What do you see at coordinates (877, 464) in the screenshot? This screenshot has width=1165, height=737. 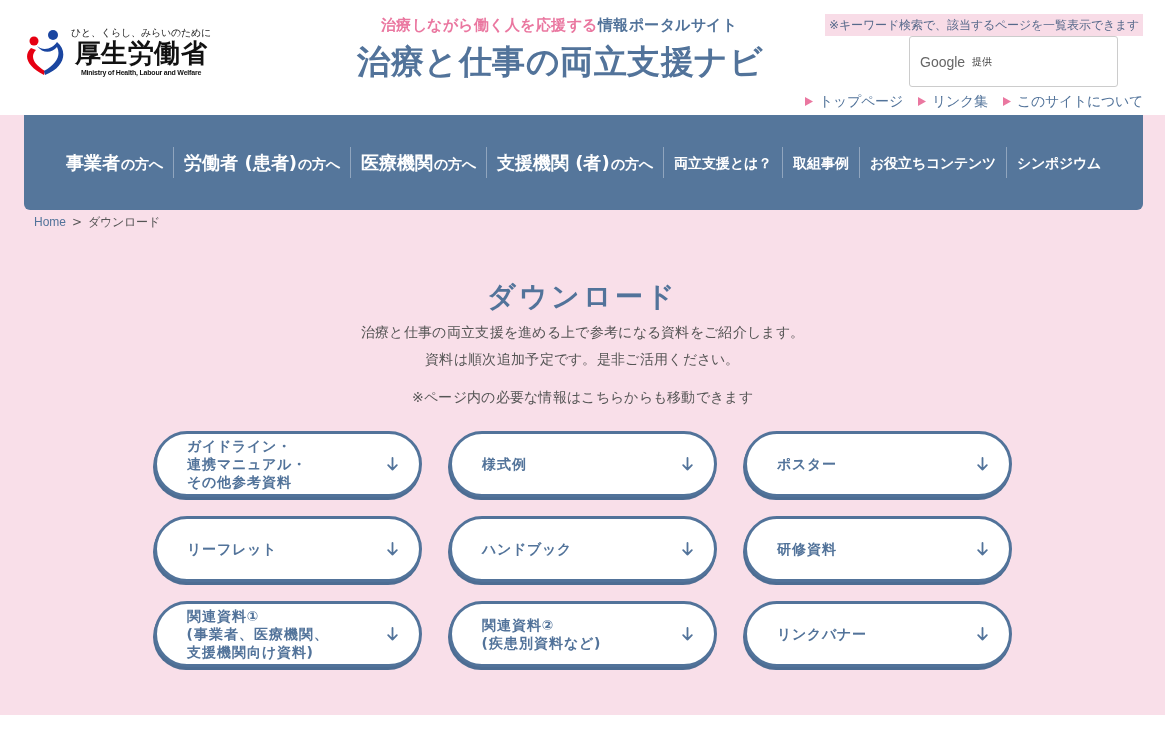 I see `download-button: ポスター` at bounding box center [877, 464].